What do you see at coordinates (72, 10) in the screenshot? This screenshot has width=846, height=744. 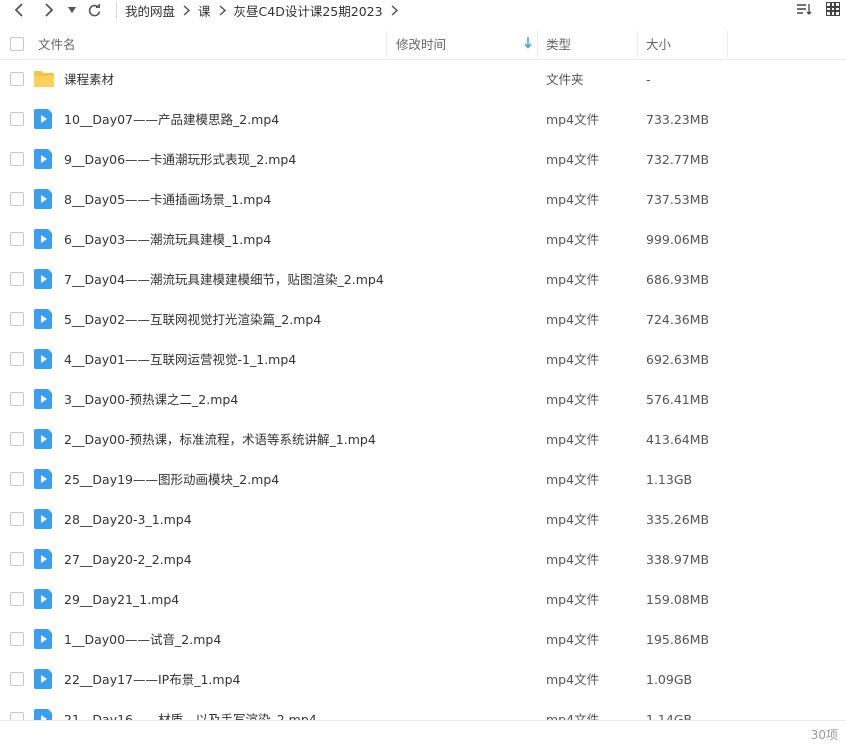 I see `dropdown-icon` at bounding box center [72, 10].